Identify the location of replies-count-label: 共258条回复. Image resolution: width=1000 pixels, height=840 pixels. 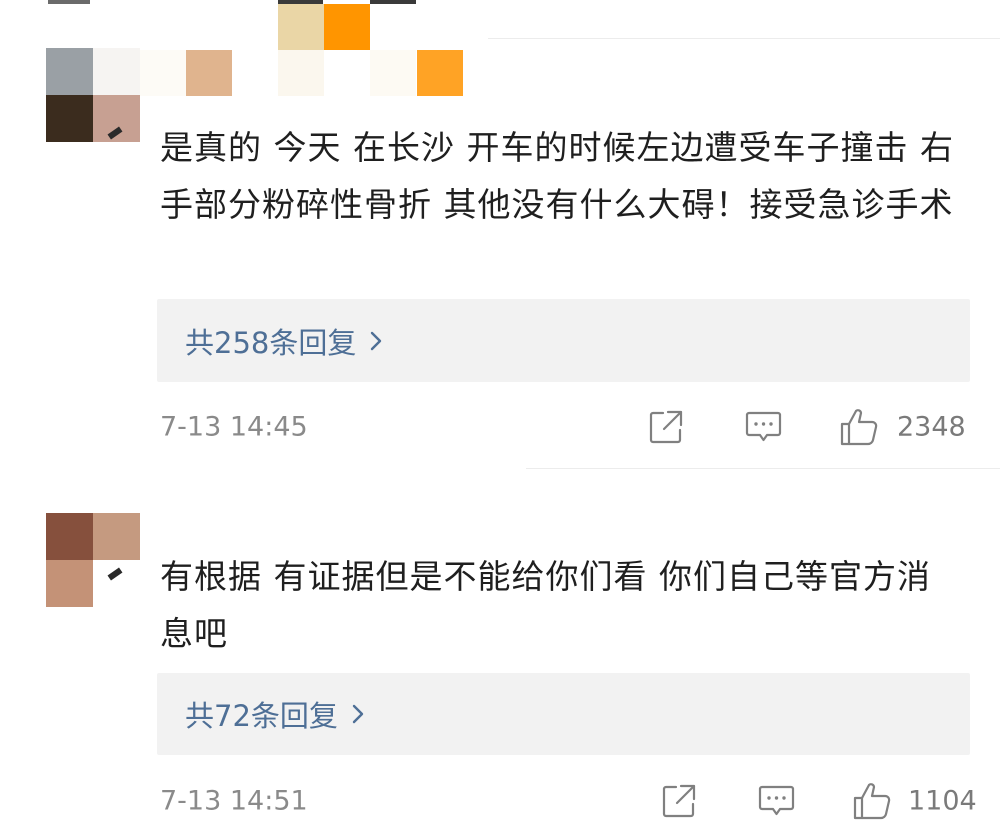
(271, 342).